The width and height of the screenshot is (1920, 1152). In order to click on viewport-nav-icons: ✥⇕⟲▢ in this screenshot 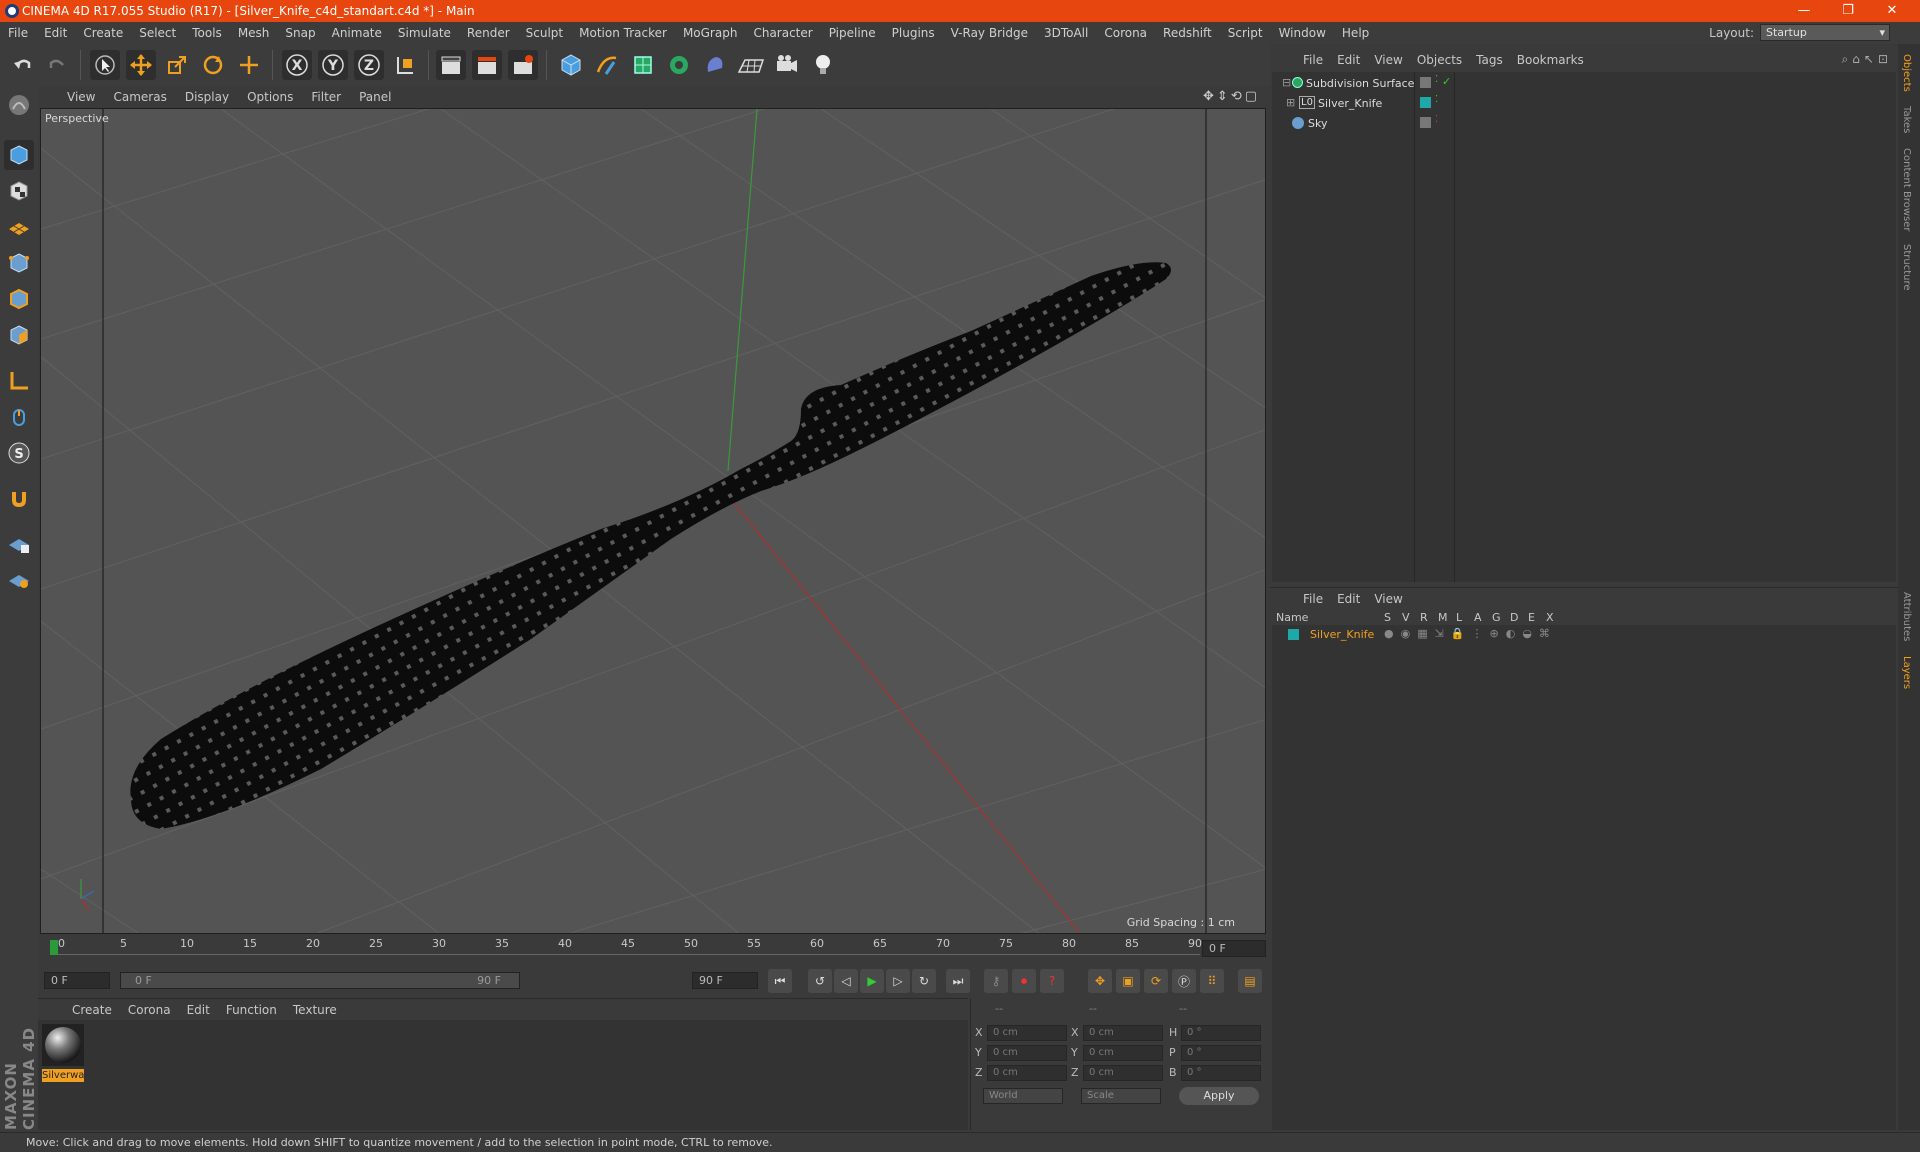, I will do `click(1231, 96)`.